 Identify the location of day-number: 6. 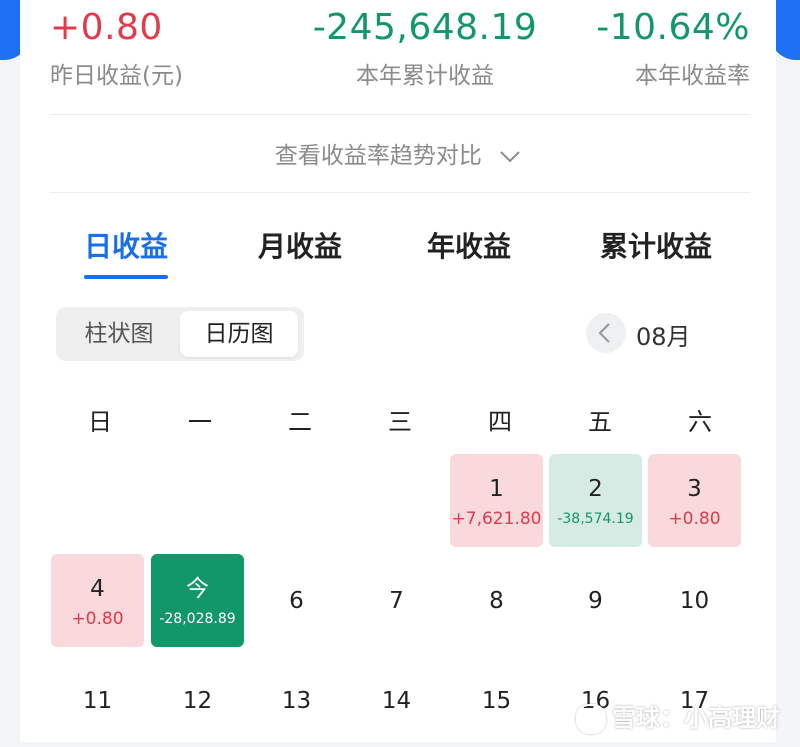
(296, 601).